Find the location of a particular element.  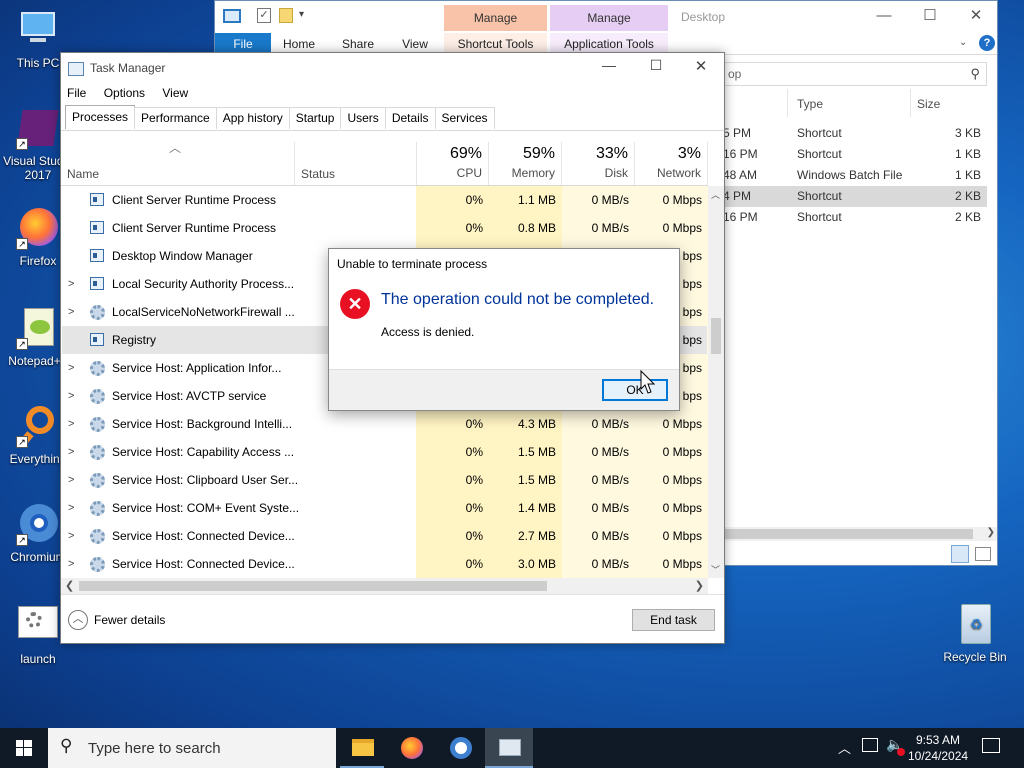

horizontal-scrollbar: ❮ ❯ is located at coordinates (384, 586).